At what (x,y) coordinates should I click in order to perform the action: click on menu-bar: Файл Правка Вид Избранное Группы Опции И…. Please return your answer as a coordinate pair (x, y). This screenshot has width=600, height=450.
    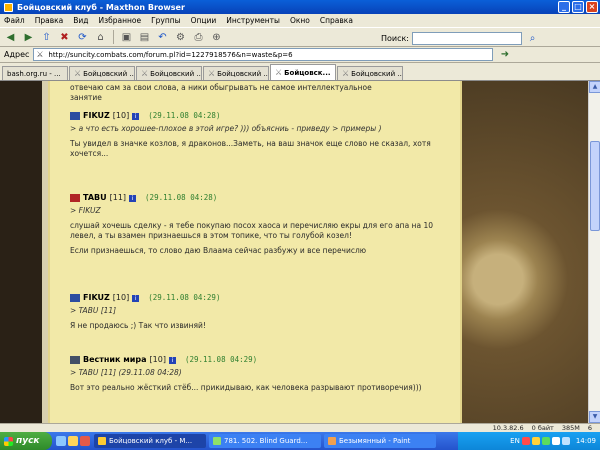
    Looking at the image, I should click on (300, 20).